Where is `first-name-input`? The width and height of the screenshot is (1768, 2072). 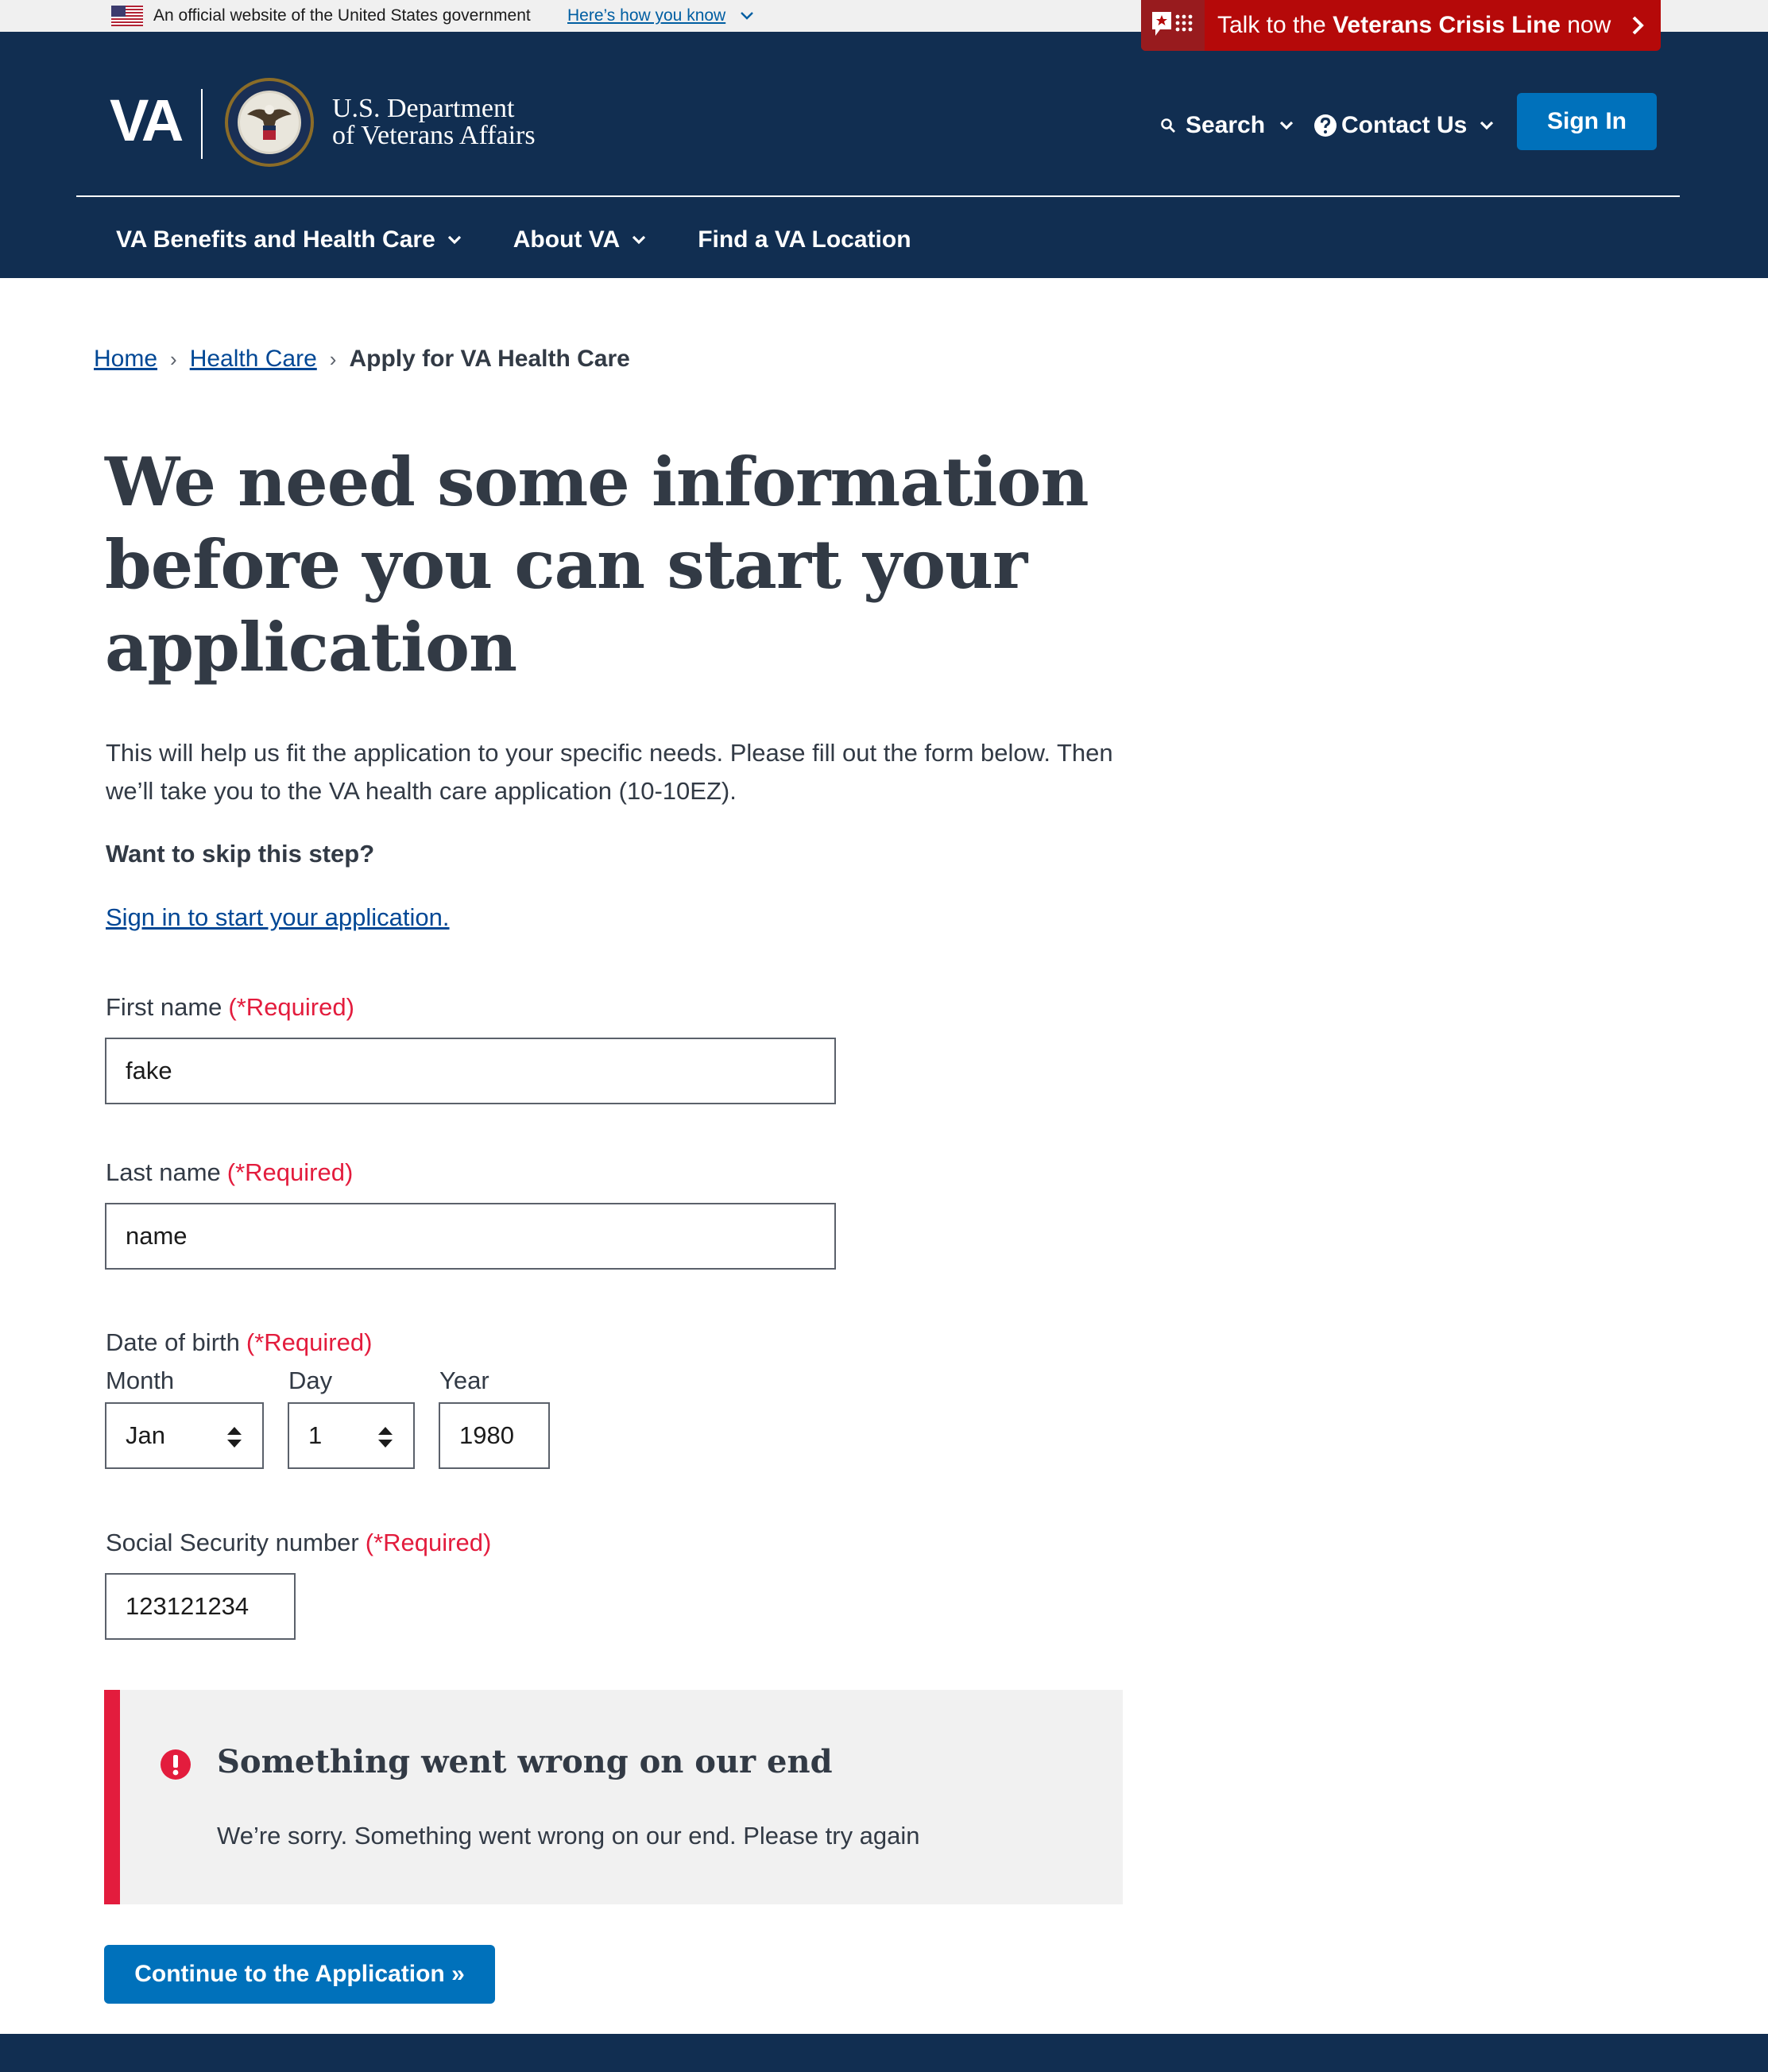 first-name-input is located at coordinates (470, 1071).